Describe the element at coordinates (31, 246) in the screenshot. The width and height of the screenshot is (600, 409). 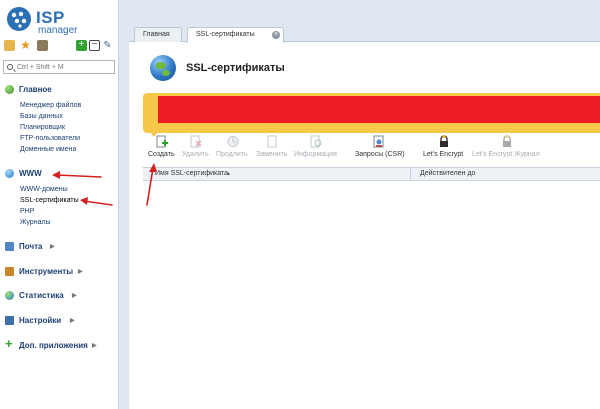
I see `sidebar-section-label: Почта` at that location.